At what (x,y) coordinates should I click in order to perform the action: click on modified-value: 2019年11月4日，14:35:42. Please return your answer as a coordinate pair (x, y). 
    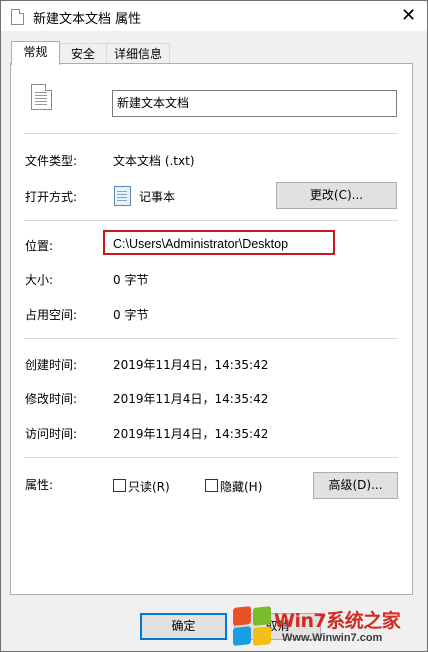
    Looking at the image, I should click on (191, 399).